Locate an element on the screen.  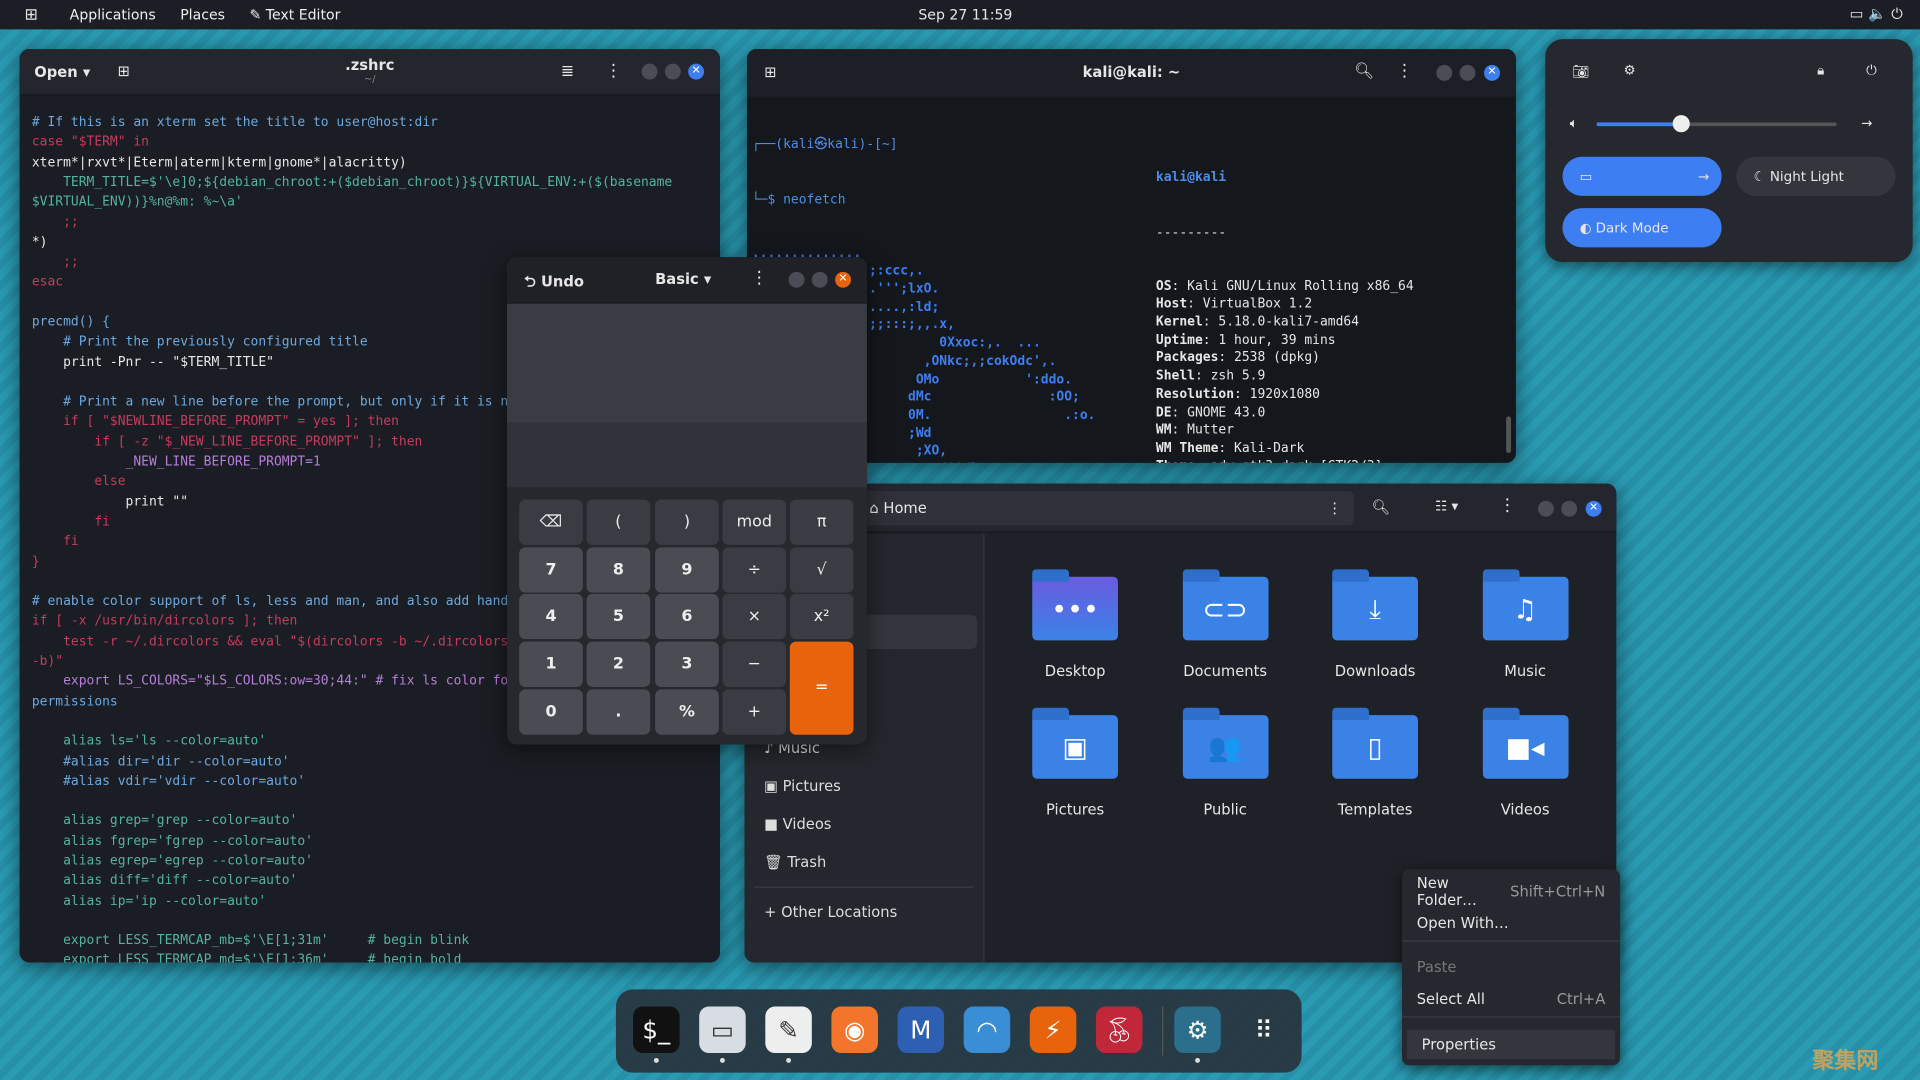
folder-pictures: ▣ Pictures is located at coordinates (1075, 762).